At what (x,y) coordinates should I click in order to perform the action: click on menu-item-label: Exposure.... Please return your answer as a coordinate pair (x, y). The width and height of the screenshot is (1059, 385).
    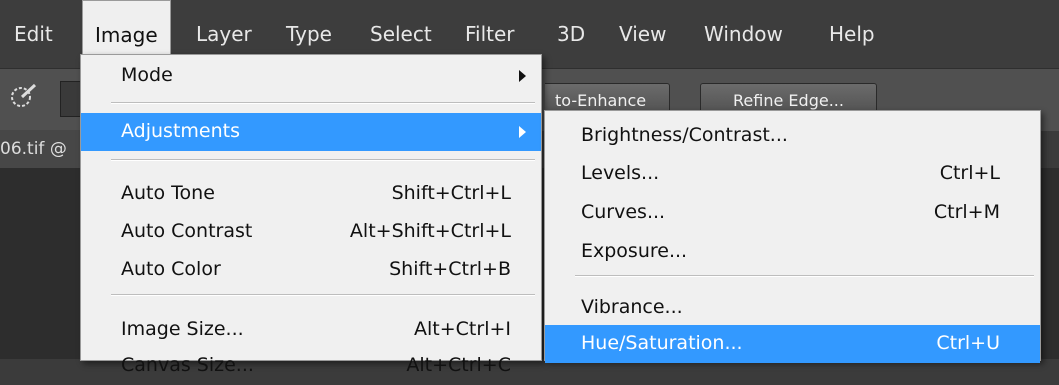
    Looking at the image, I should click on (634, 251).